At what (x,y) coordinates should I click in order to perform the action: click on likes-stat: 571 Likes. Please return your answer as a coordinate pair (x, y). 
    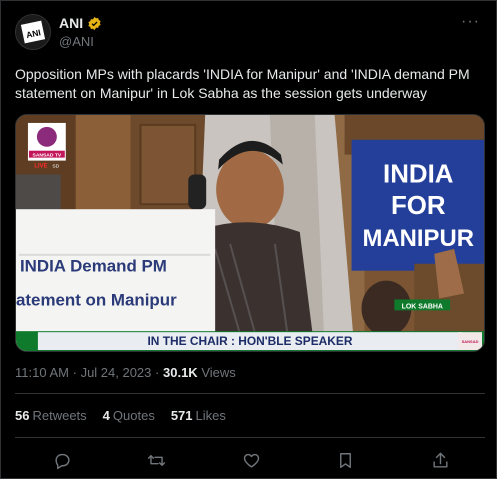
    Looking at the image, I should click on (198, 415).